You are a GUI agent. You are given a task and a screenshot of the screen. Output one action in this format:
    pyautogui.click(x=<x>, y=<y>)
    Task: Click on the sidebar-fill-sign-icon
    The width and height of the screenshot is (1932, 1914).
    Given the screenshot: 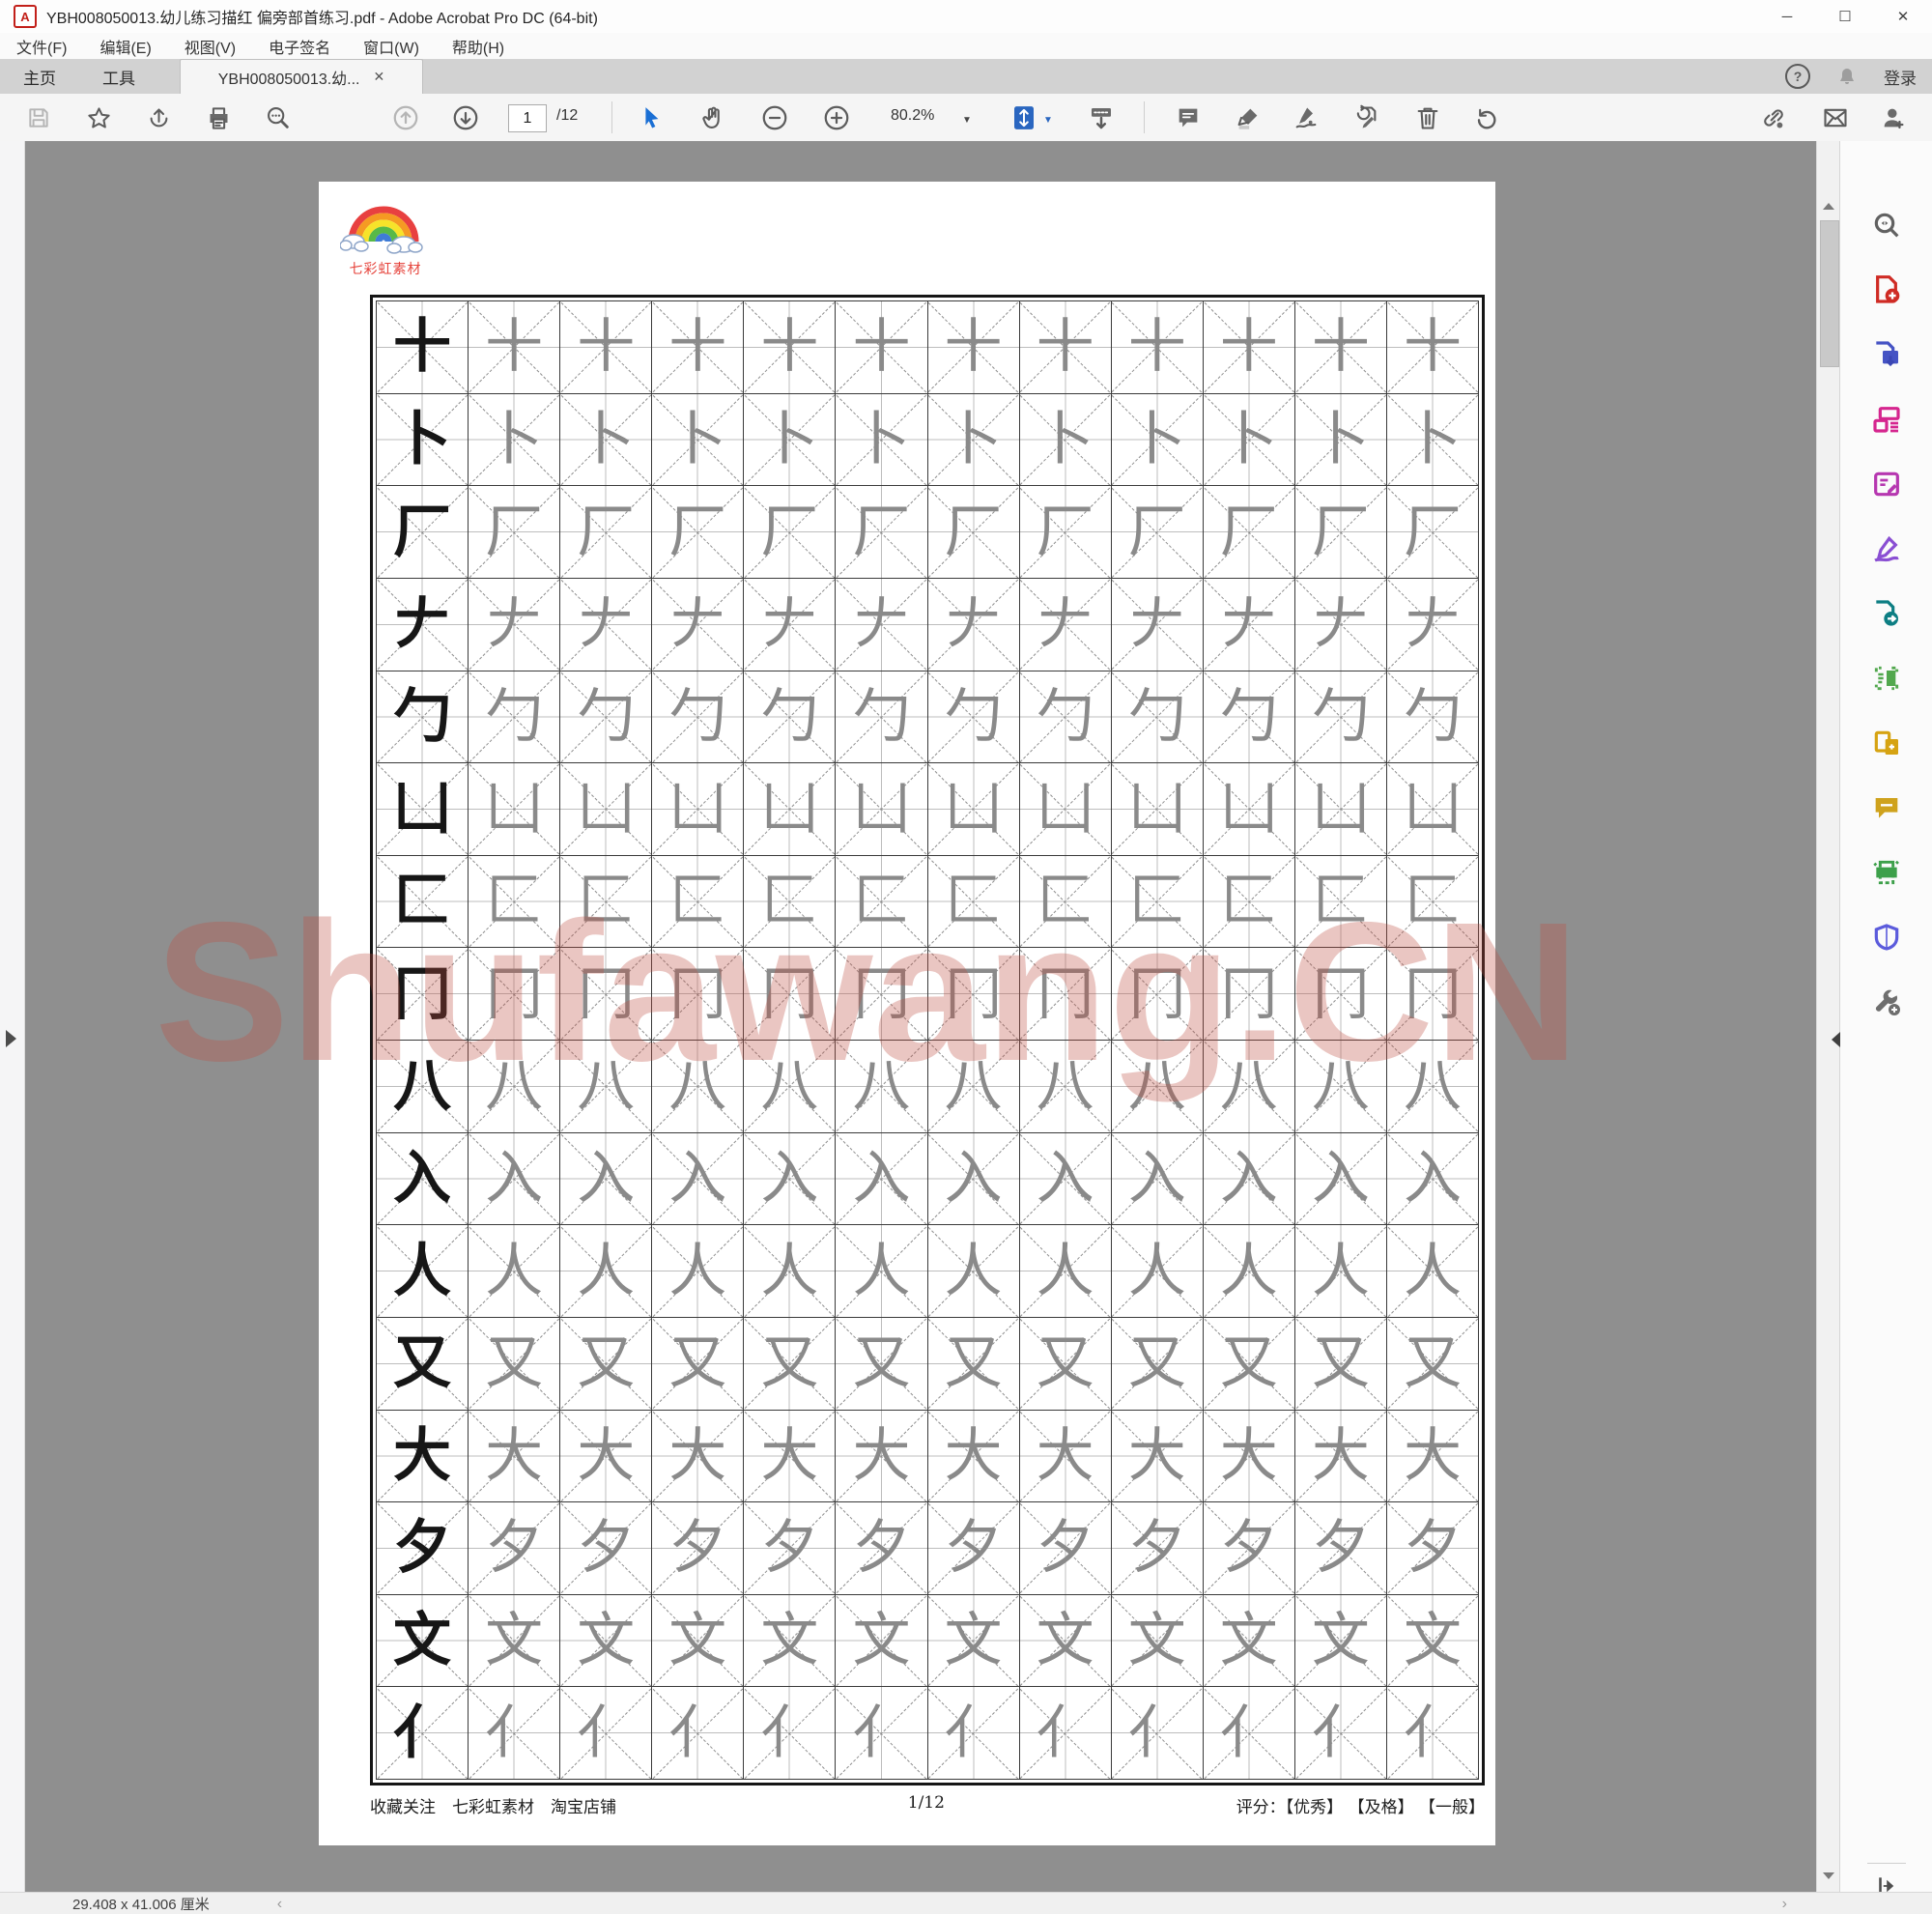 What is the action you would take?
    pyautogui.click(x=1886, y=548)
    